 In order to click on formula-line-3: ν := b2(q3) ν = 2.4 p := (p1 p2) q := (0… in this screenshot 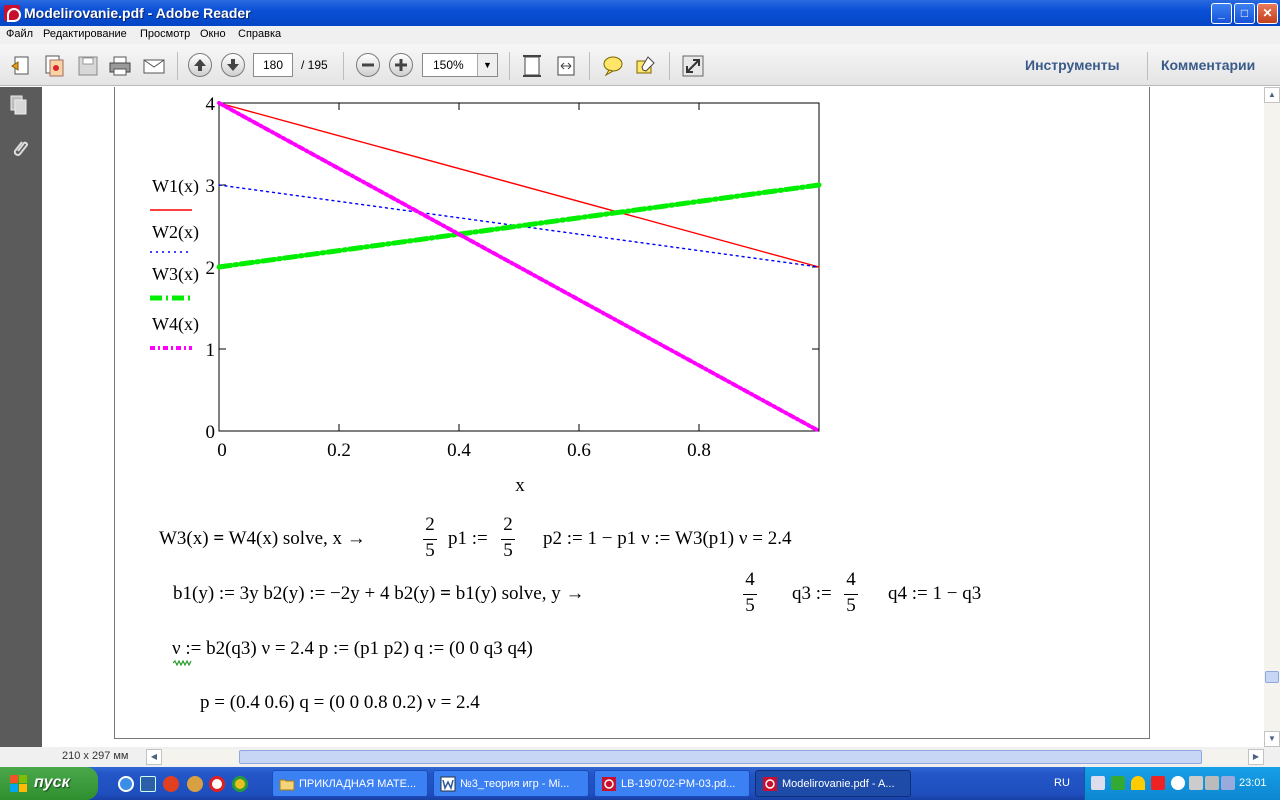, I will do `click(352, 648)`.